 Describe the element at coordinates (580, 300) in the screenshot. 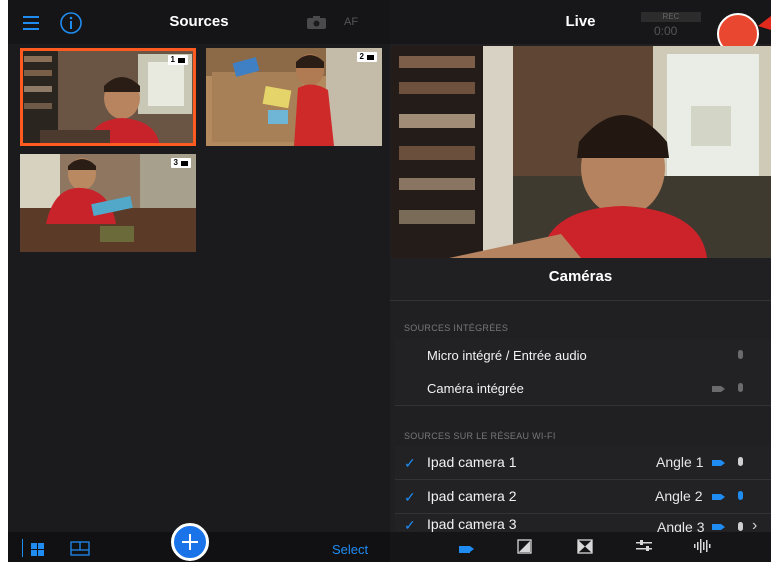

I see `divider` at that location.